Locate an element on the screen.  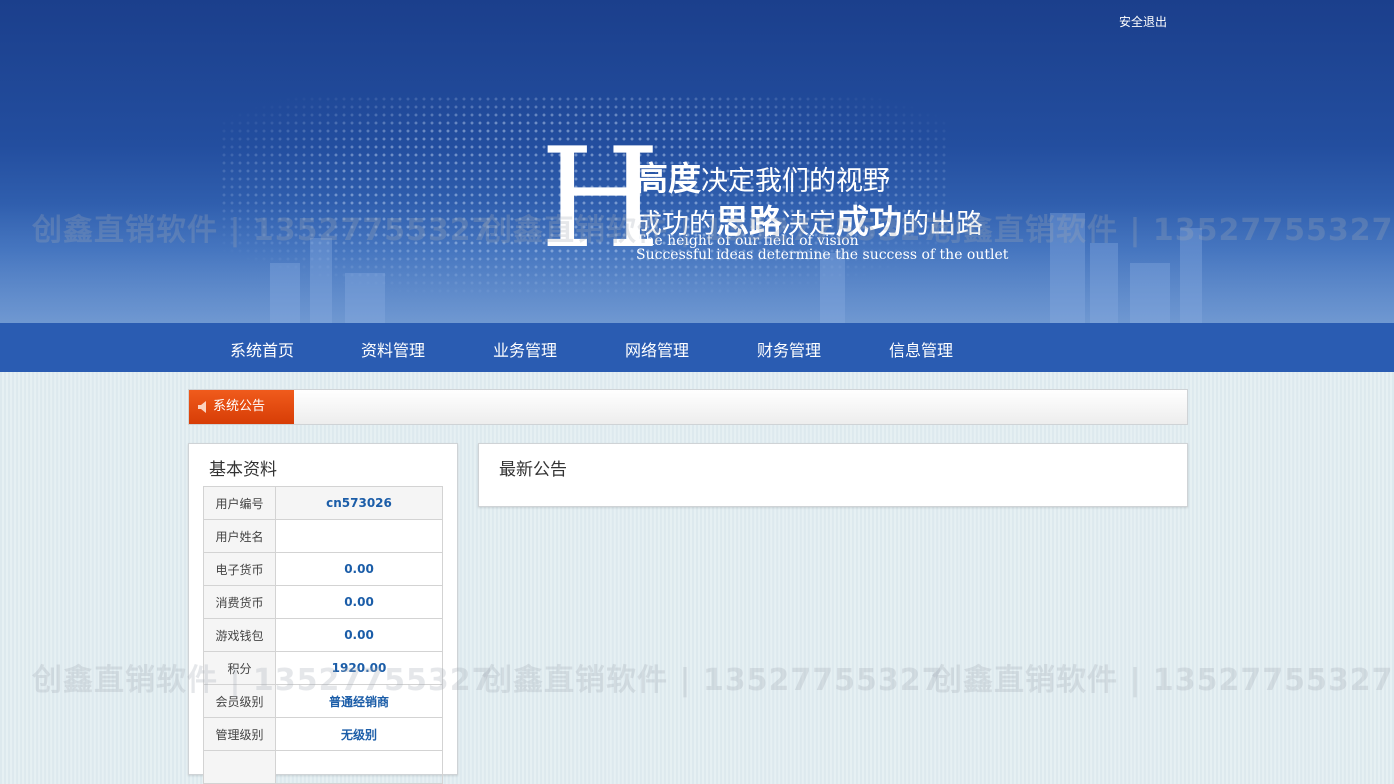
row-value: cn573026 is located at coordinates (359, 503).